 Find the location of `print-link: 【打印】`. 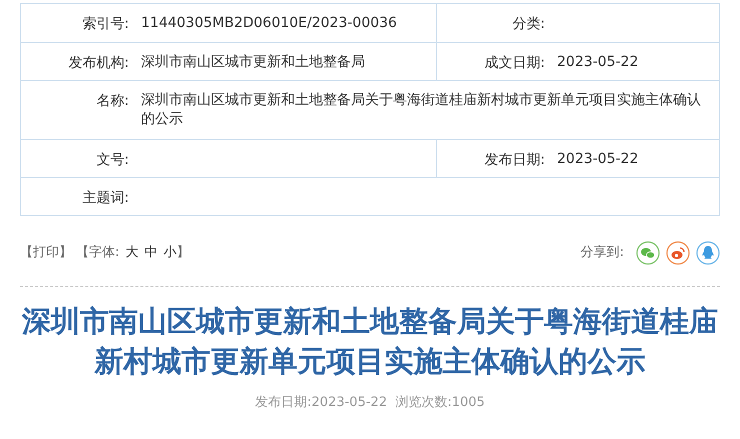

print-link: 【打印】 is located at coordinates (46, 253).